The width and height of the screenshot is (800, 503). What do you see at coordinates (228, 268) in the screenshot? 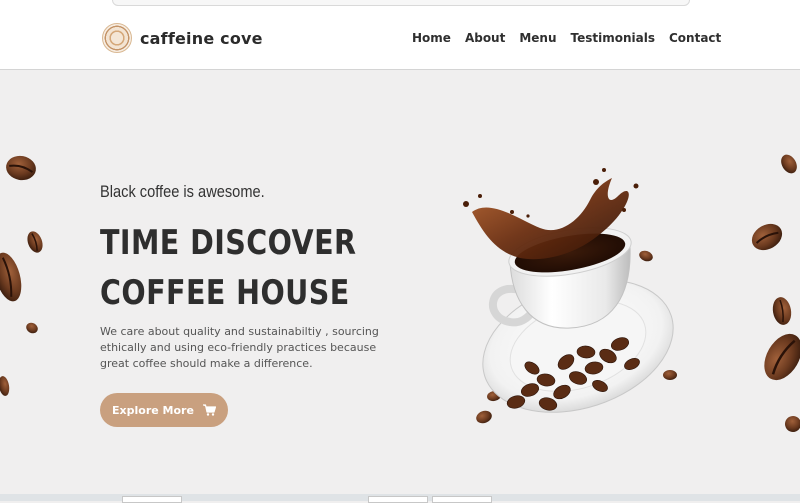
I see `hero-title: TIME DISCOVER COFFEE HOUSE` at bounding box center [228, 268].